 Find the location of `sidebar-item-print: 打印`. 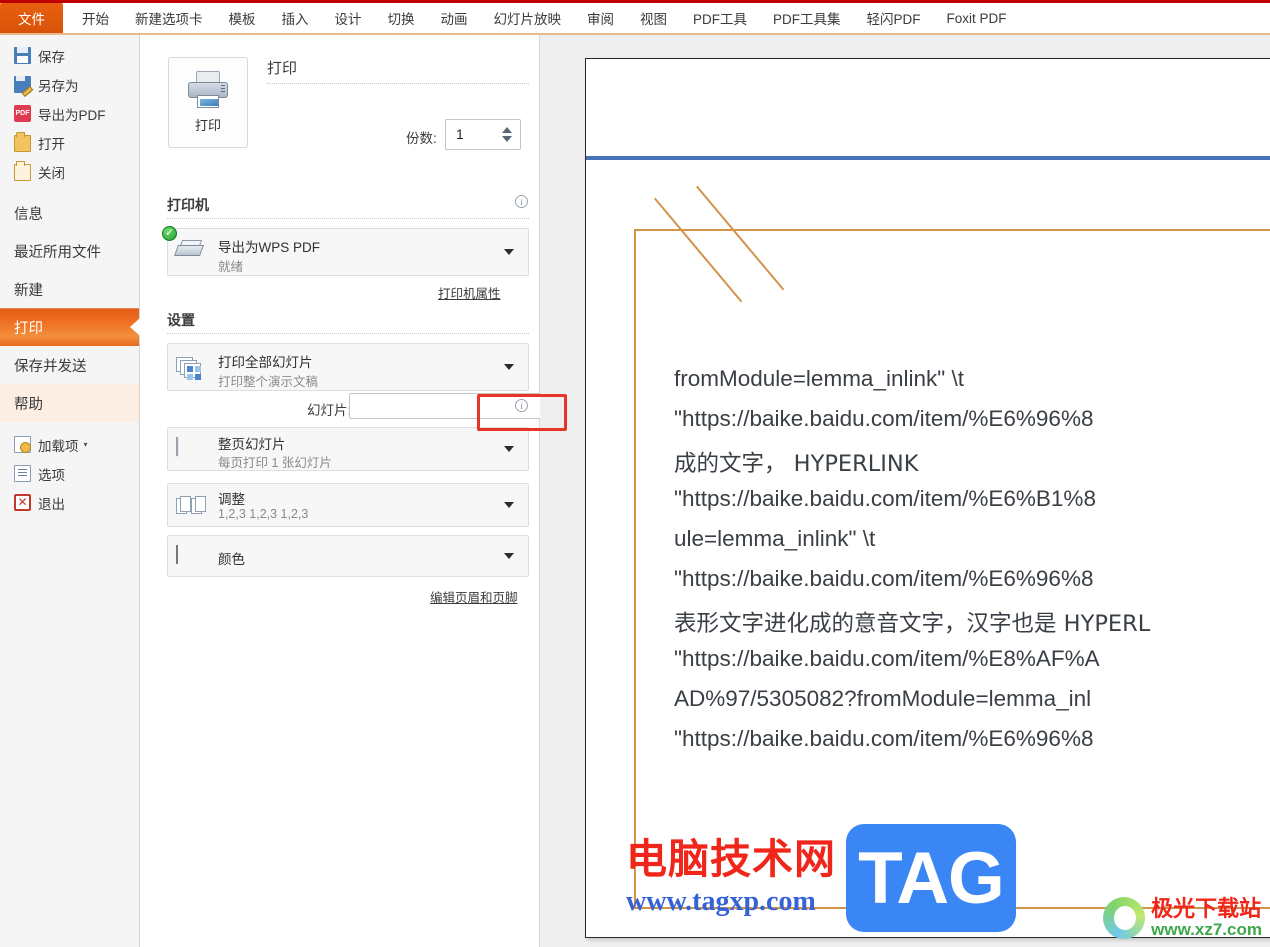

sidebar-item-print: 打印 is located at coordinates (69, 327).